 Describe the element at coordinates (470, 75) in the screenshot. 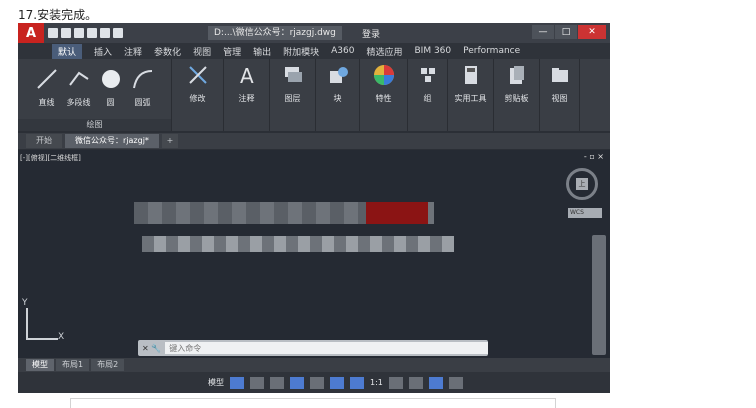

I see `calculator-icon` at that location.